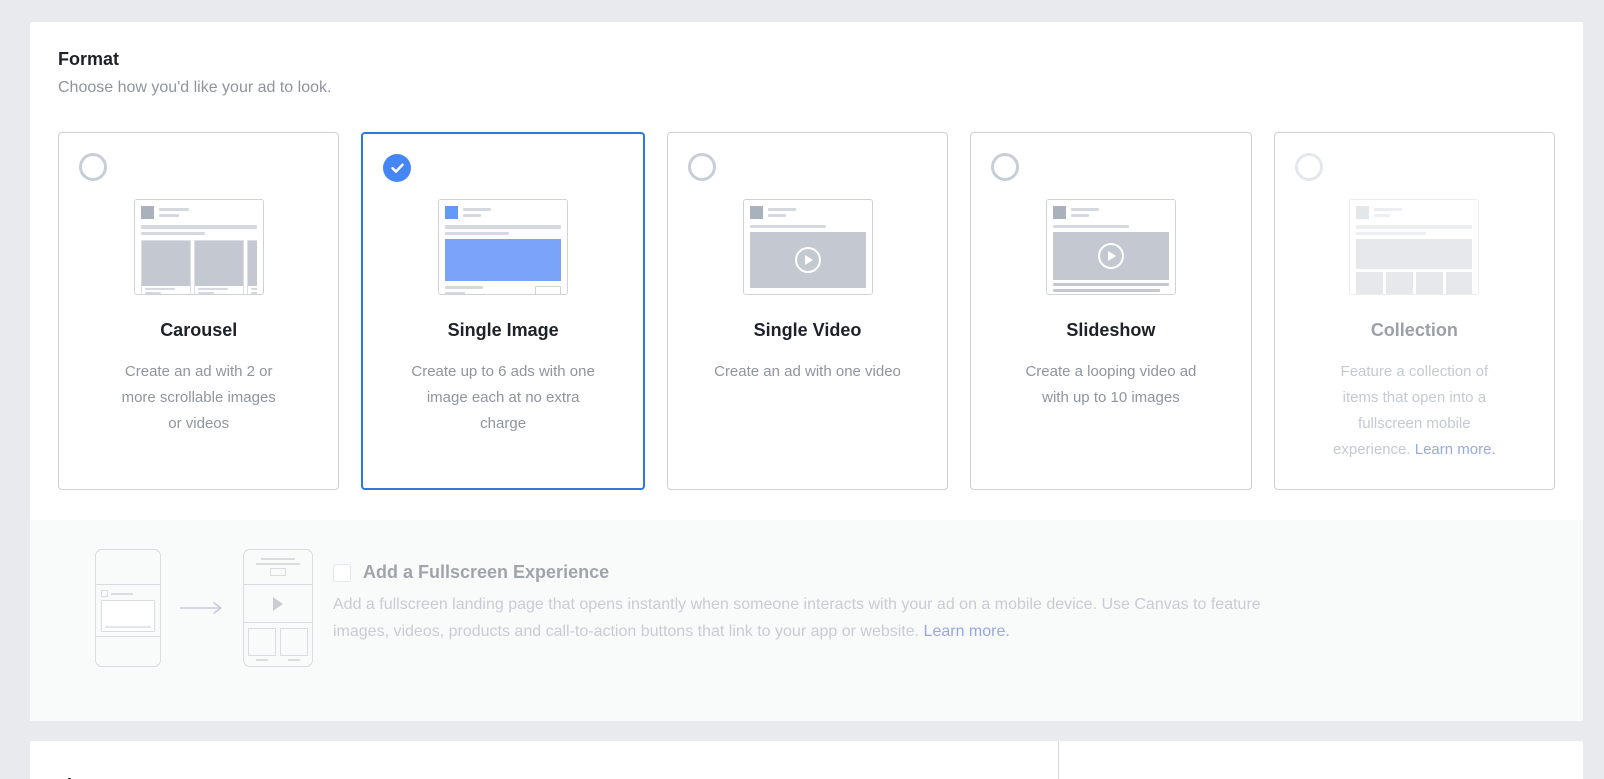  I want to click on canvas-learn-more-link: Learn more., so click(967, 631).